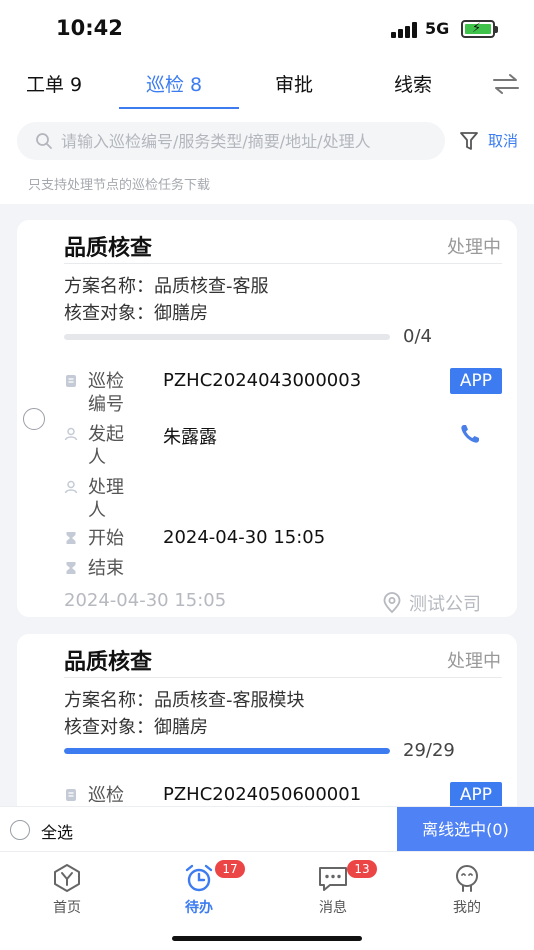 The image size is (534, 950). What do you see at coordinates (190, 437) in the screenshot?
I see `initiator-value: 朱露露` at bounding box center [190, 437].